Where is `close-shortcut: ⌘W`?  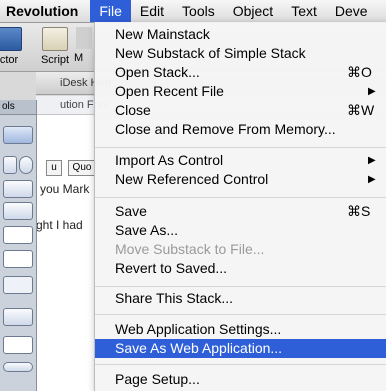
close-shortcut: ⌘W is located at coordinates (361, 110).